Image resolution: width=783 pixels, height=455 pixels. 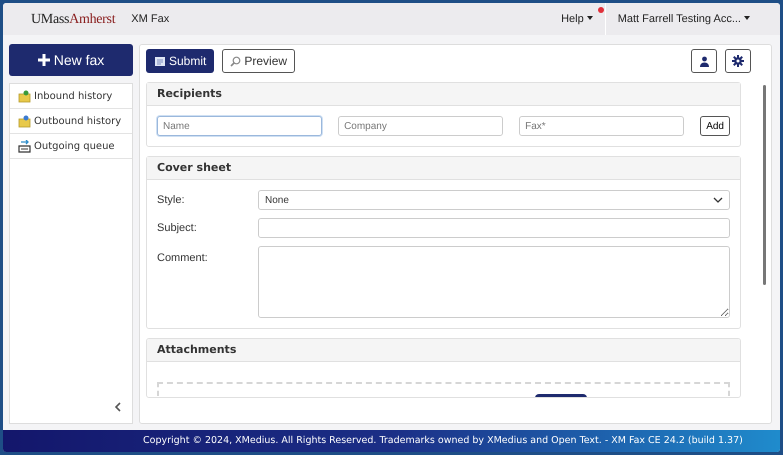 What do you see at coordinates (160, 61) in the screenshot?
I see `document-icon` at bounding box center [160, 61].